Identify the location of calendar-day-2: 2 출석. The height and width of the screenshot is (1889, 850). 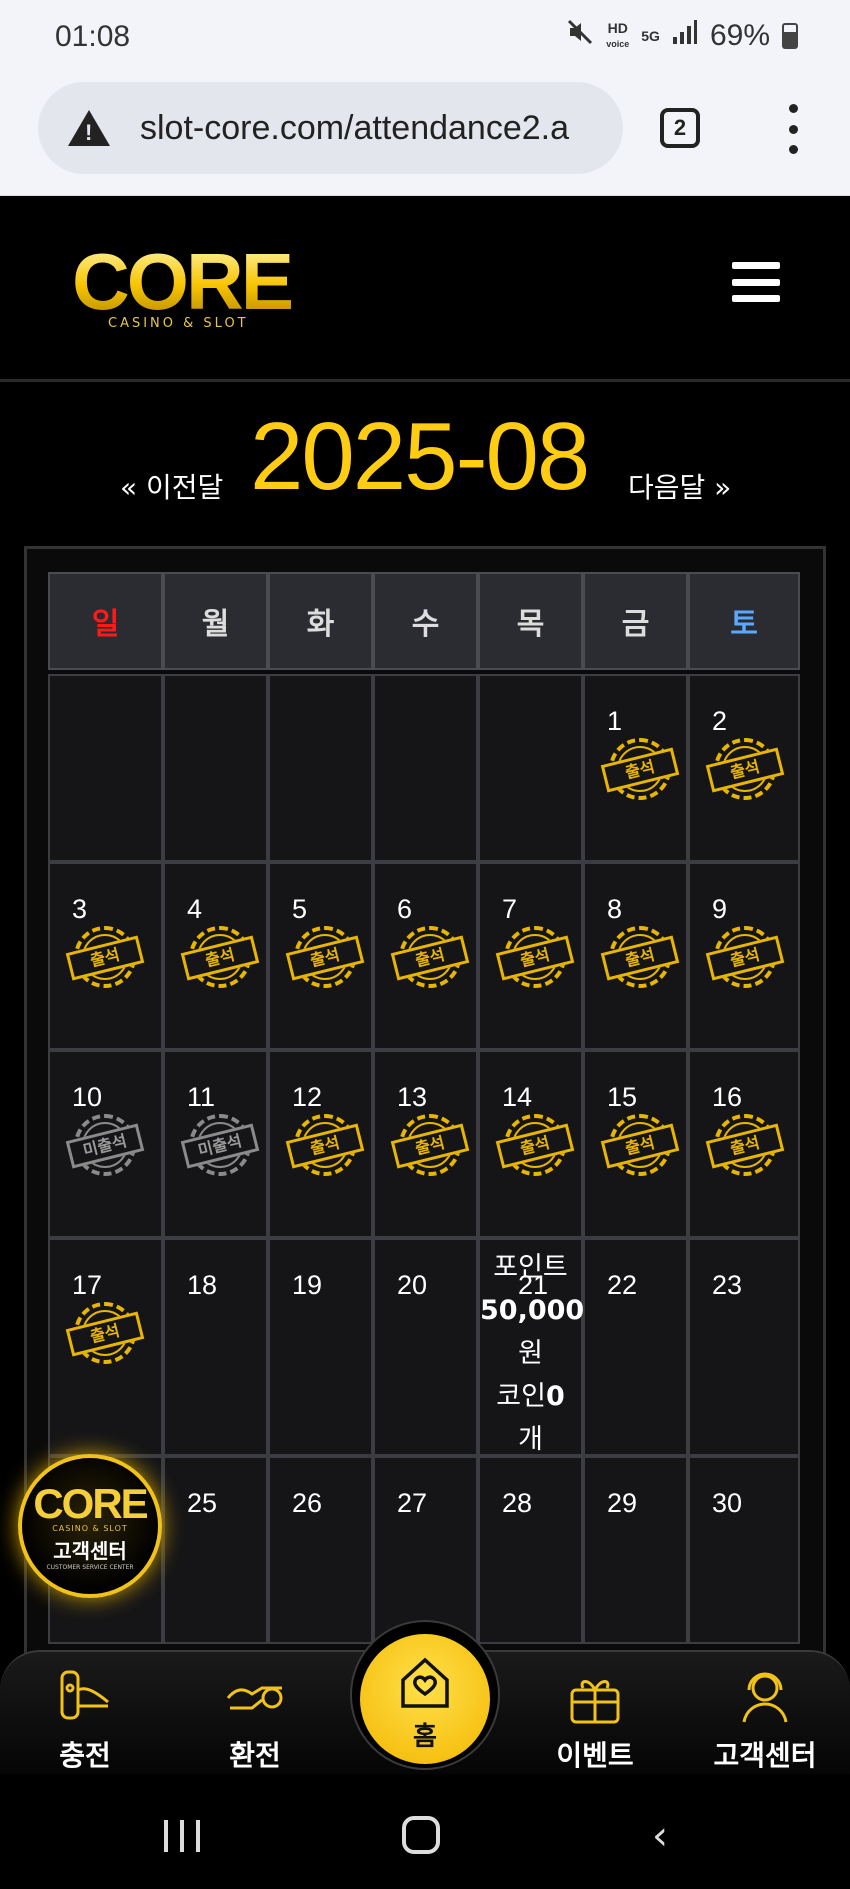
(744, 768).